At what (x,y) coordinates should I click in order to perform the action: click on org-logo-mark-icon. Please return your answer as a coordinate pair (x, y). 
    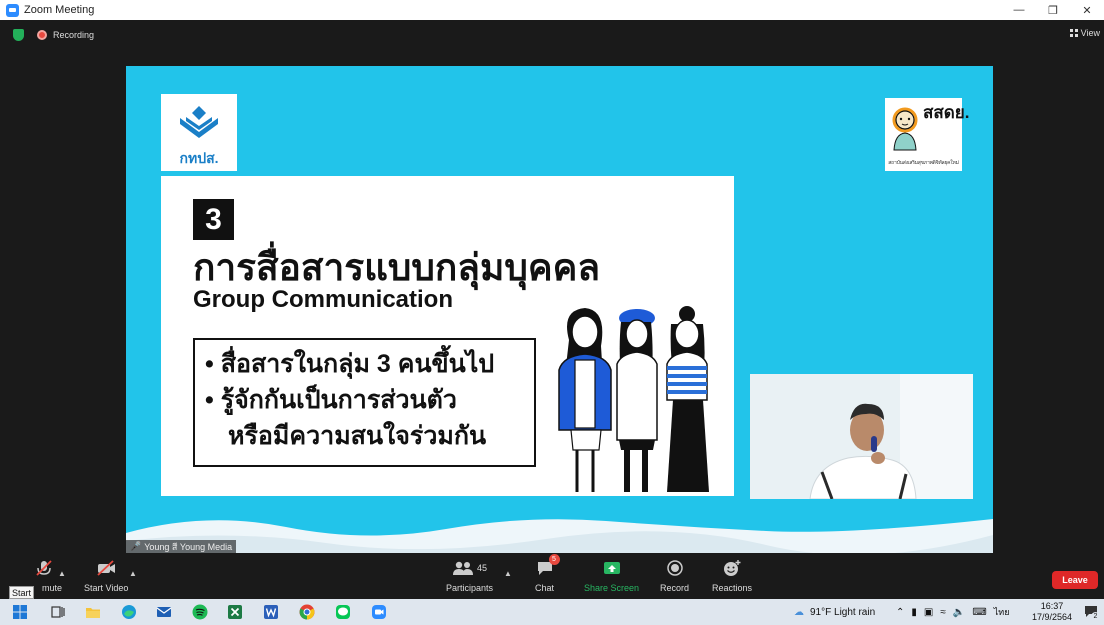
    Looking at the image, I should click on (199, 122).